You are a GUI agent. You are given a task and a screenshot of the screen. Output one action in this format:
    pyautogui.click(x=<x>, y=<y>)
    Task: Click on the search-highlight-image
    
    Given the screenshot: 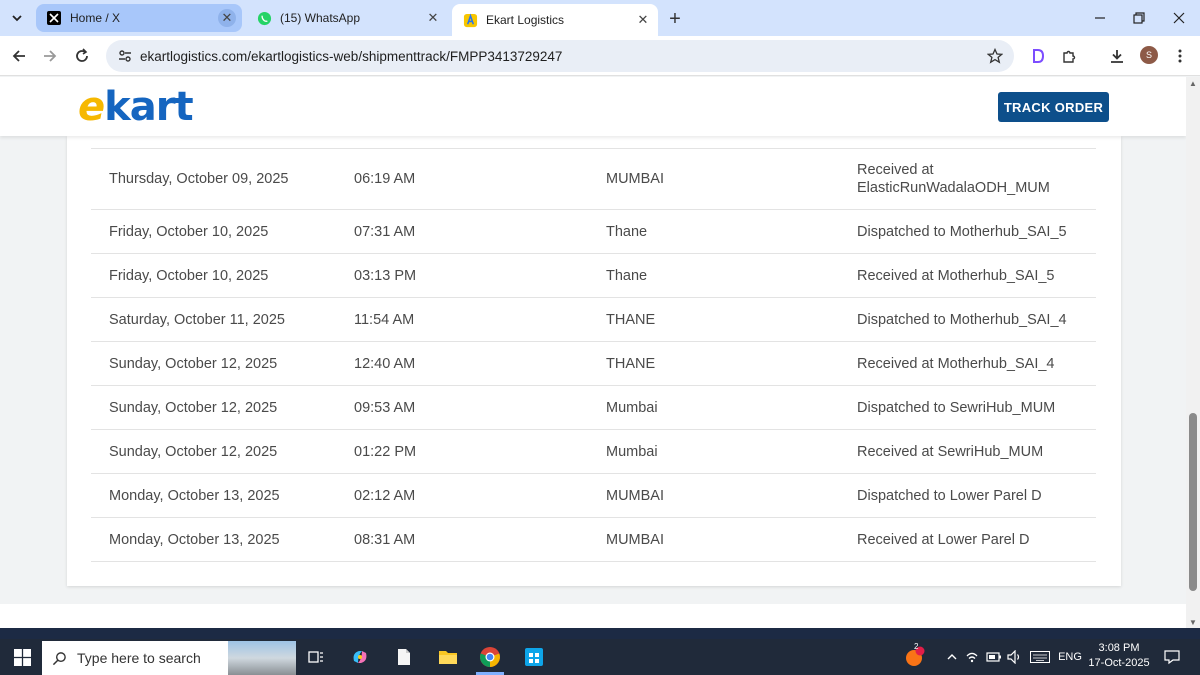 What is the action you would take?
    pyautogui.click(x=262, y=658)
    